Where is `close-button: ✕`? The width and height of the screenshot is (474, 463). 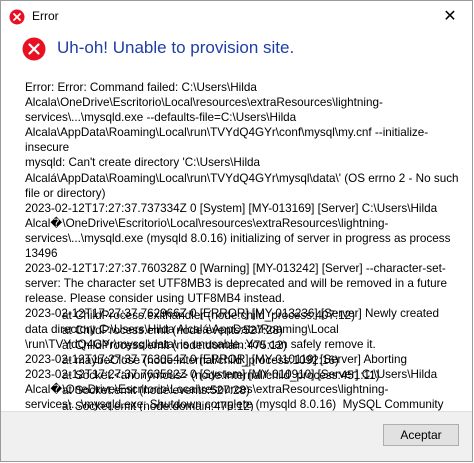 close-button: ✕ is located at coordinates (450, 16).